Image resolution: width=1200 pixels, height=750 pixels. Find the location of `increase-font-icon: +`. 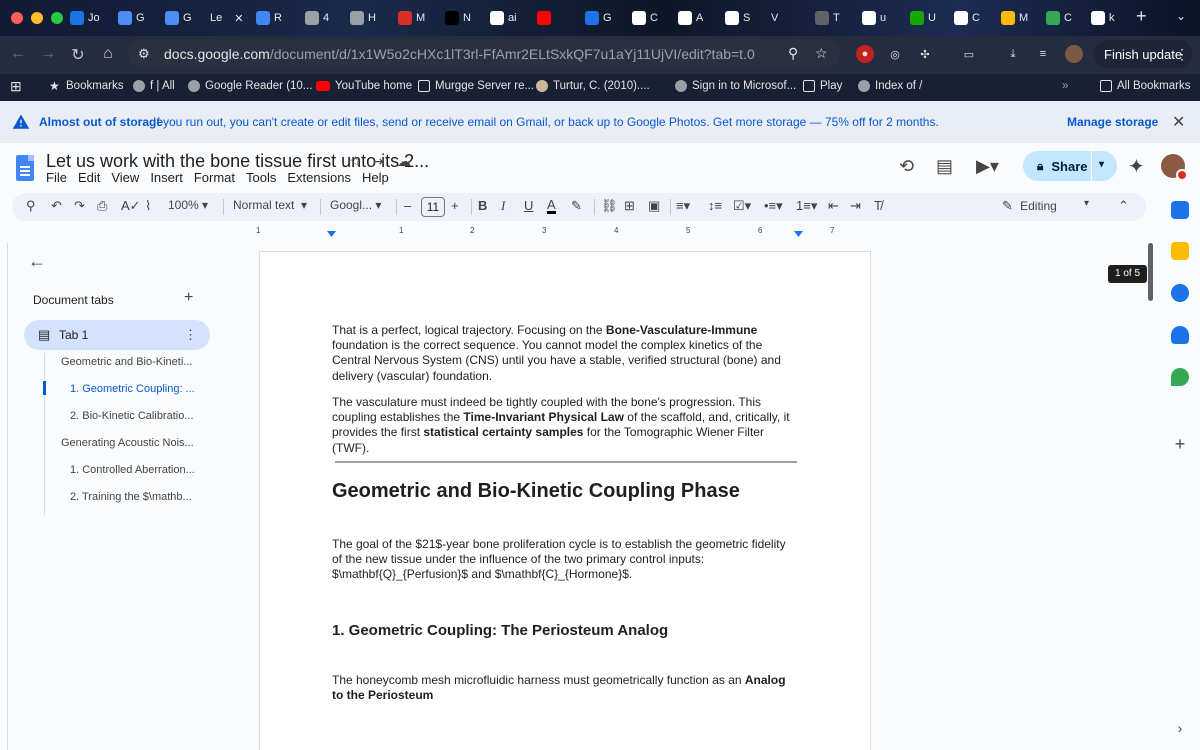

increase-font-icon: + is located at coordinates (455, 205).